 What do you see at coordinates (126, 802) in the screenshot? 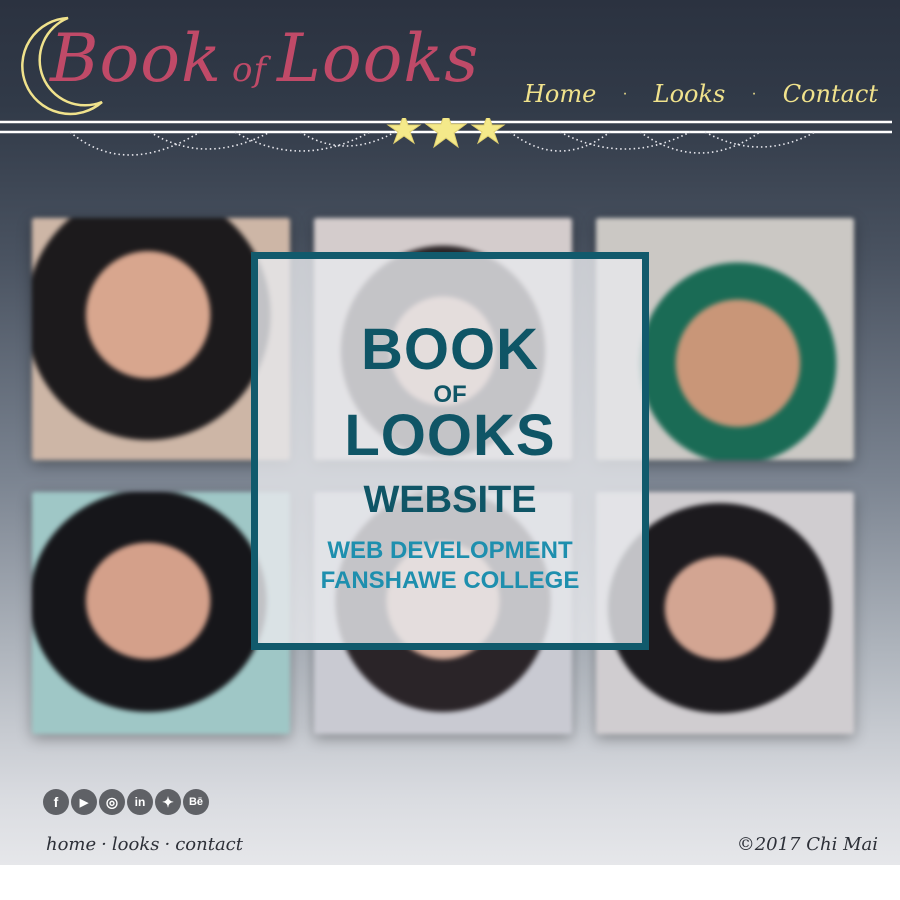
I see `social-links: f ▶ ◎ in ✦ Bē` at bounding box center [126, 802].